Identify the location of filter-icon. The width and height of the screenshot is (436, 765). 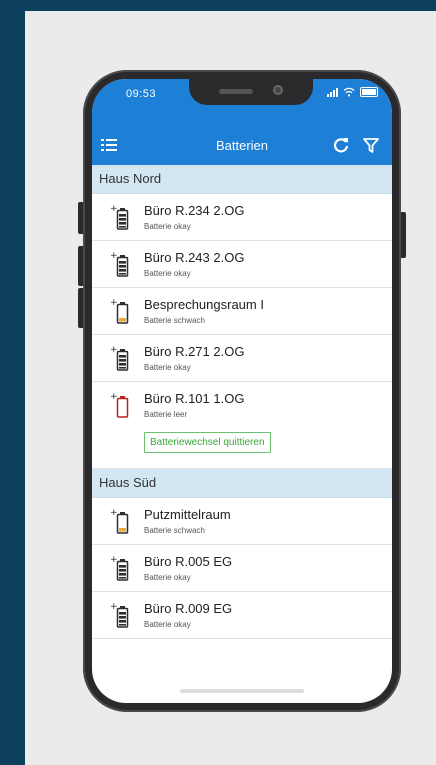
(371, 145).